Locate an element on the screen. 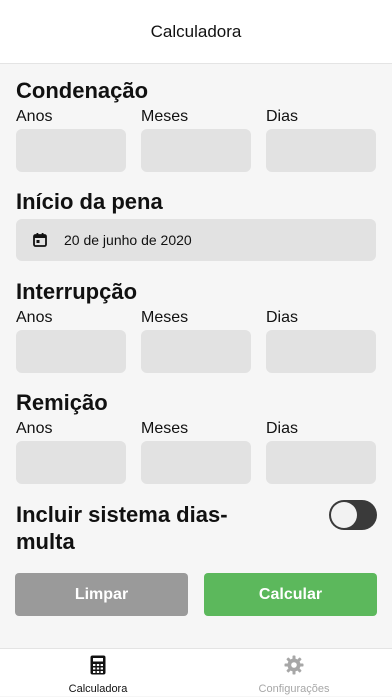 The image size is (392, 697). interrupcao-days-input is located at coordinates (321, 351).